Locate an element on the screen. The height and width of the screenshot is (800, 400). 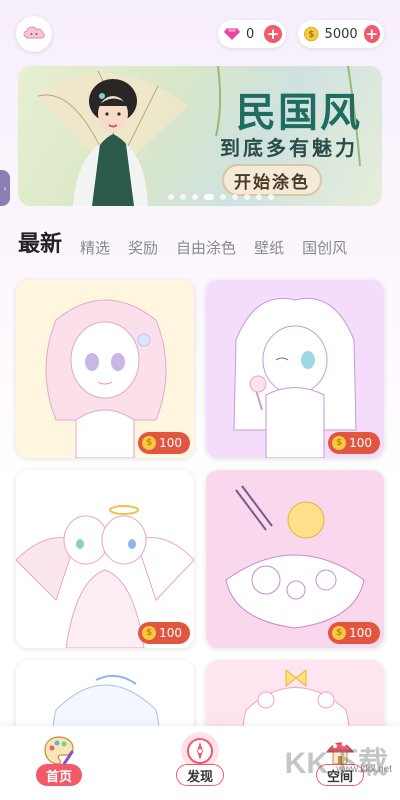
banner-title: 民国风 is located at coordinates (299, 112).